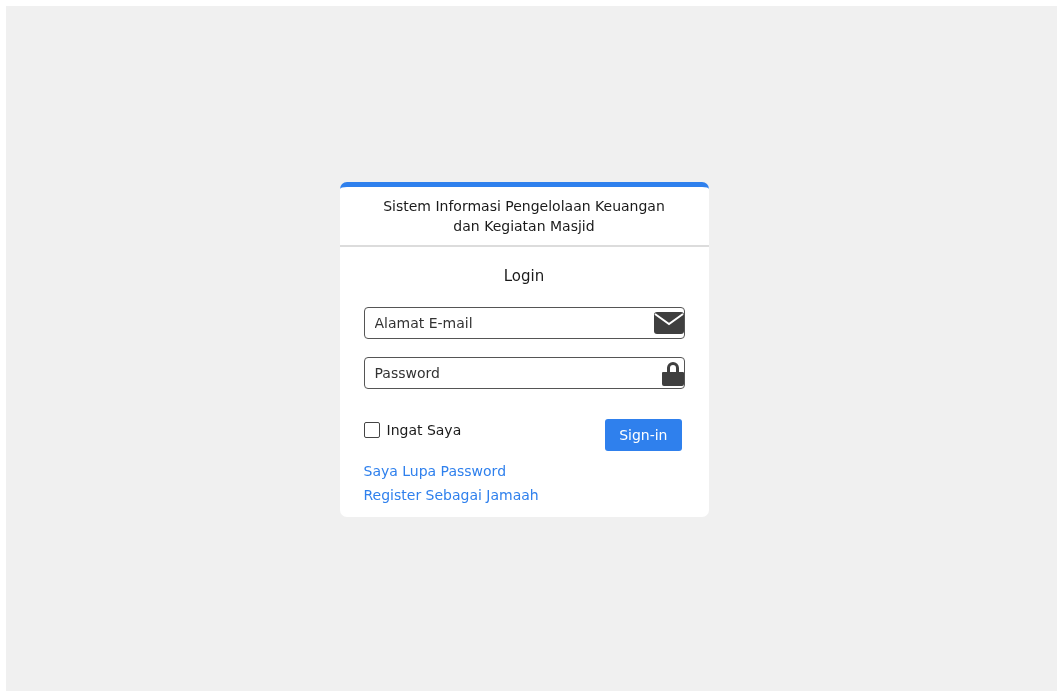 The height and width of the screenshot is (691, 1057). Describe the element at coordinates (524, 323) in the screenshot. I see `email-field: Alamat E-mail` at that location.